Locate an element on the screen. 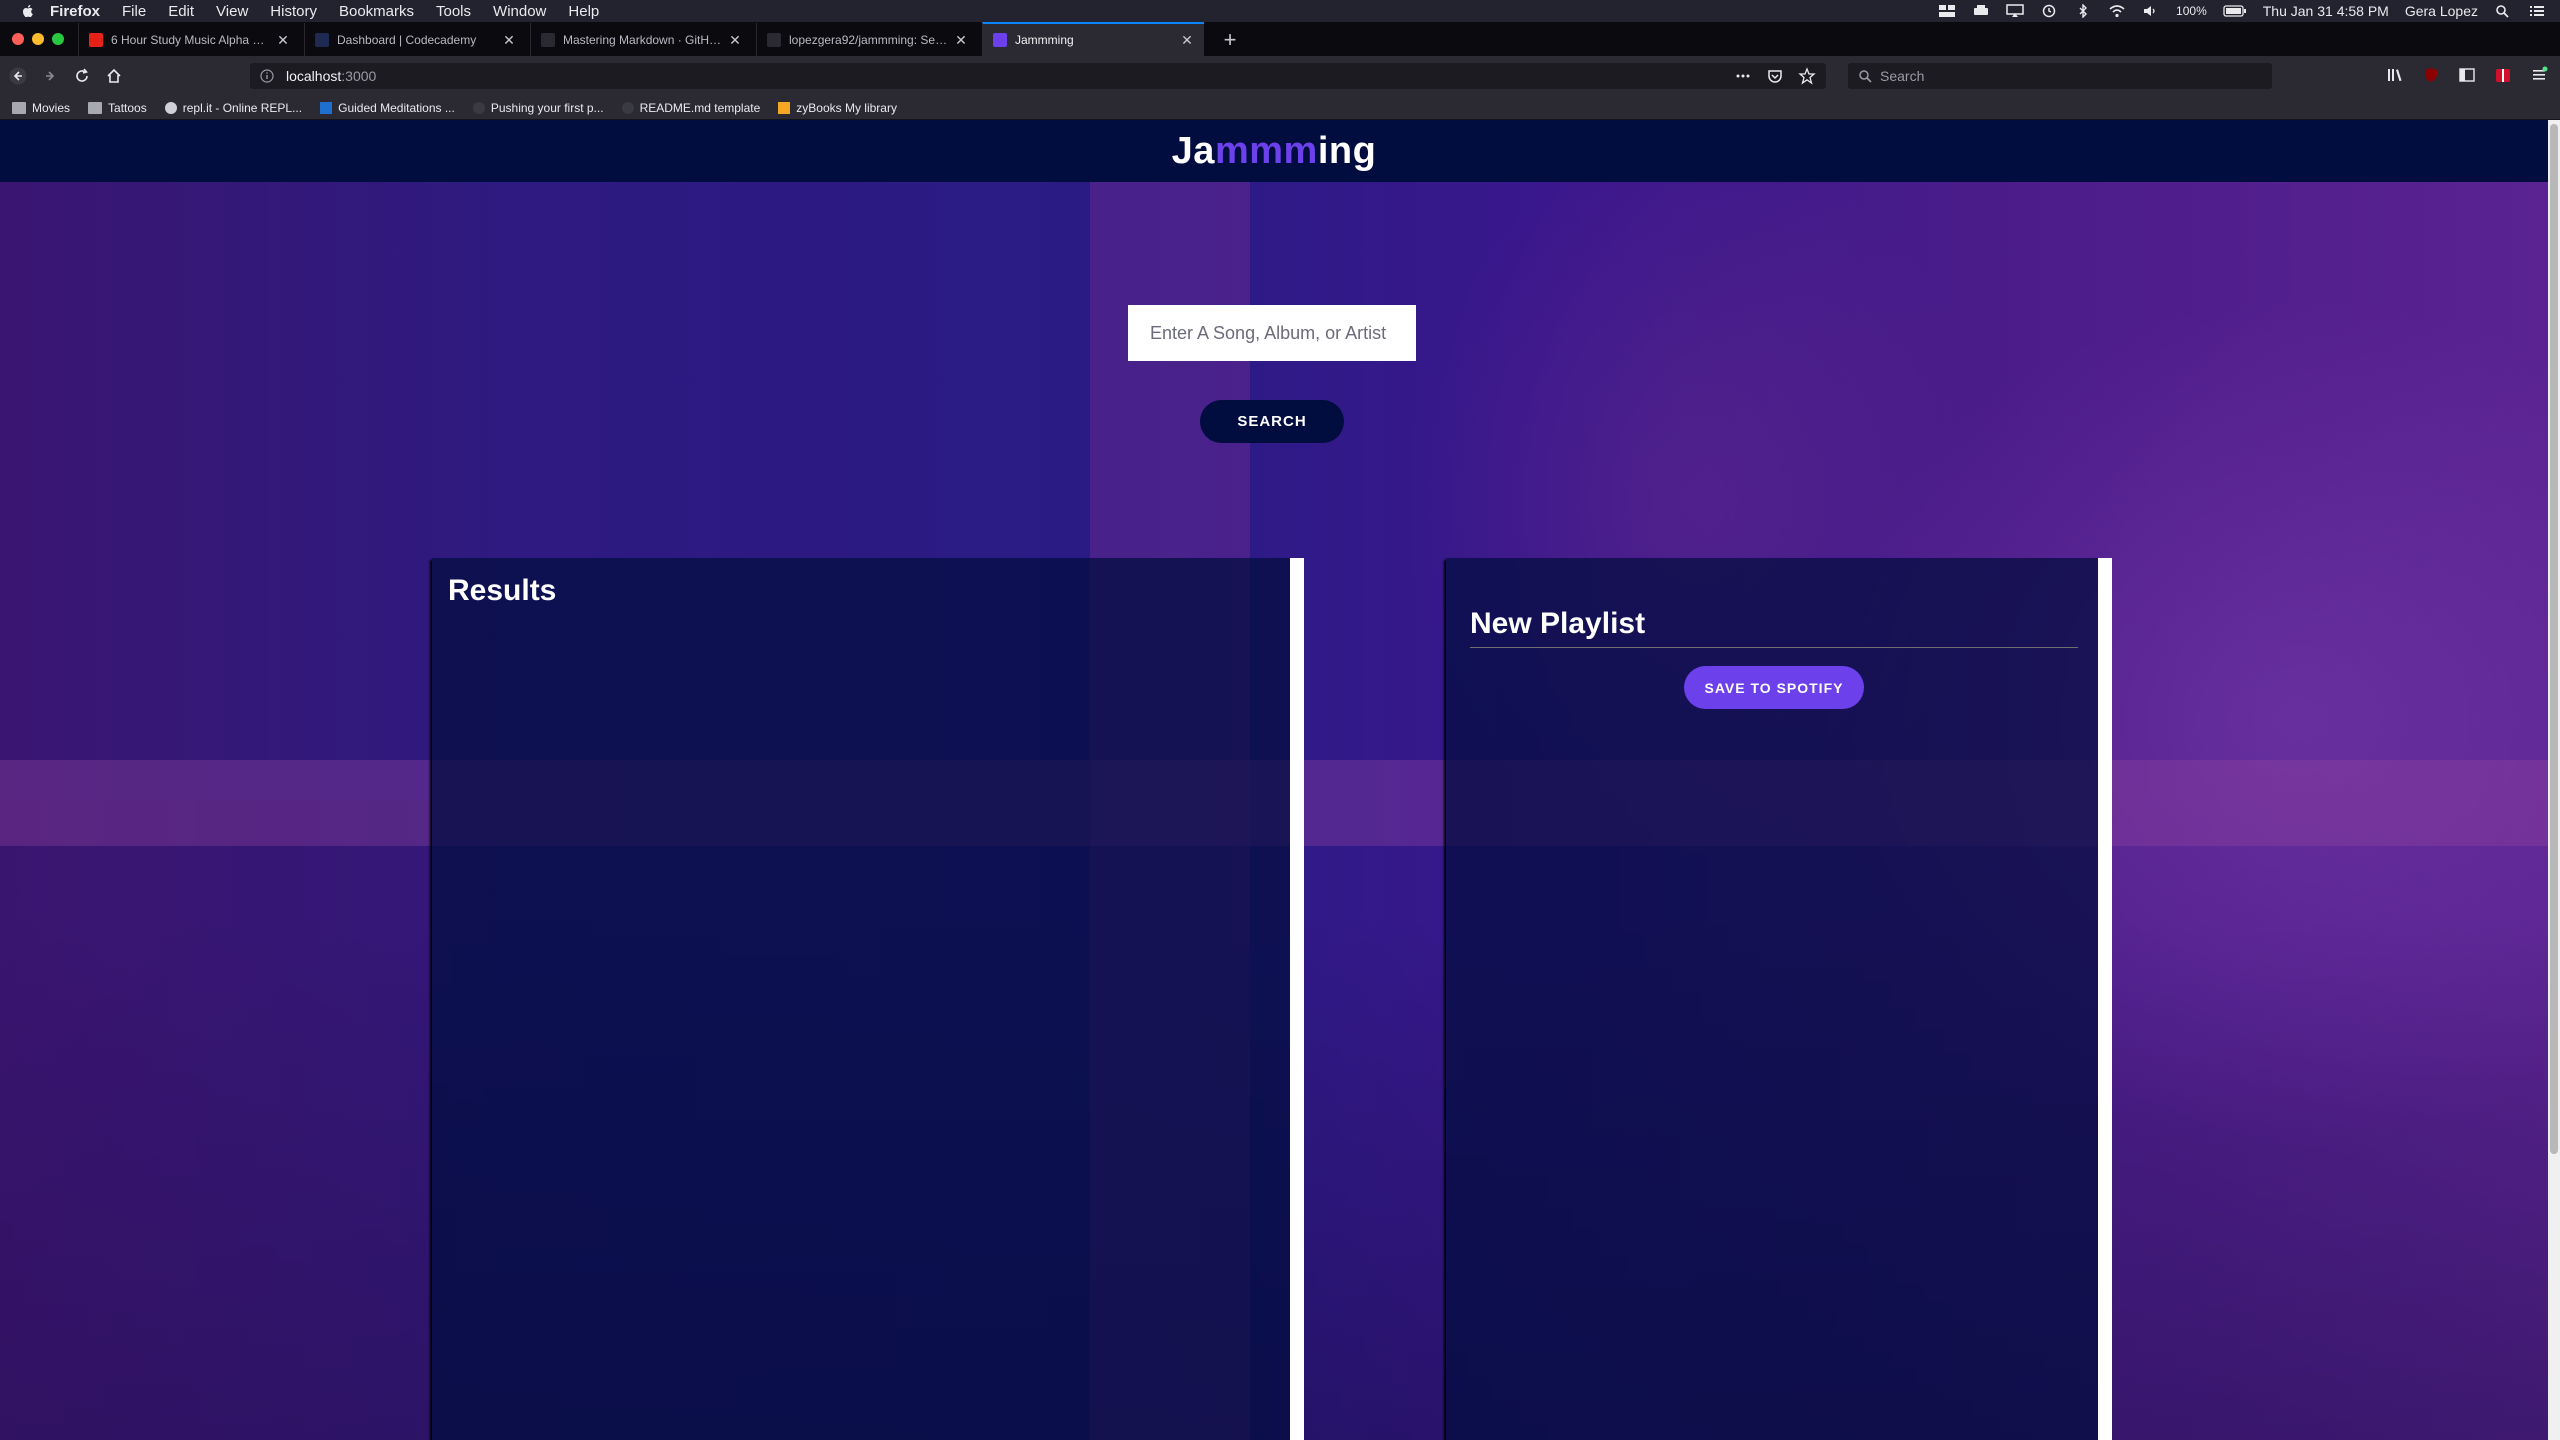 The image size is (2560, 1440). page-scrollbar is located at coordinates (2554, 780).